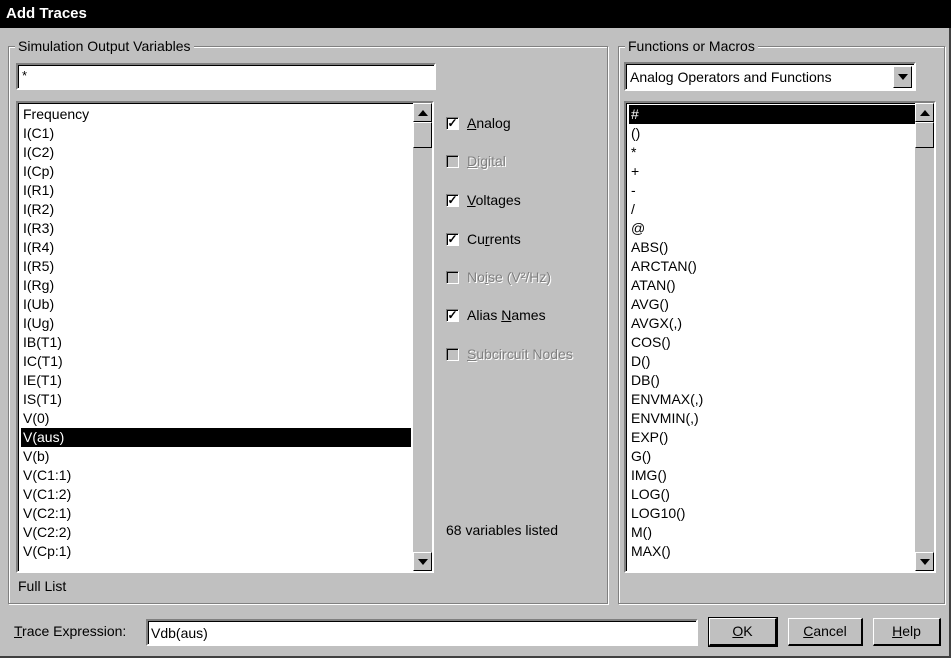 Image resolution: width=951 pixels, height=658 pixels. What do you see at coordinates (216, 285) in the screenshot?
I see `list-item: I(Rg)` at bounding box center [216, 285].